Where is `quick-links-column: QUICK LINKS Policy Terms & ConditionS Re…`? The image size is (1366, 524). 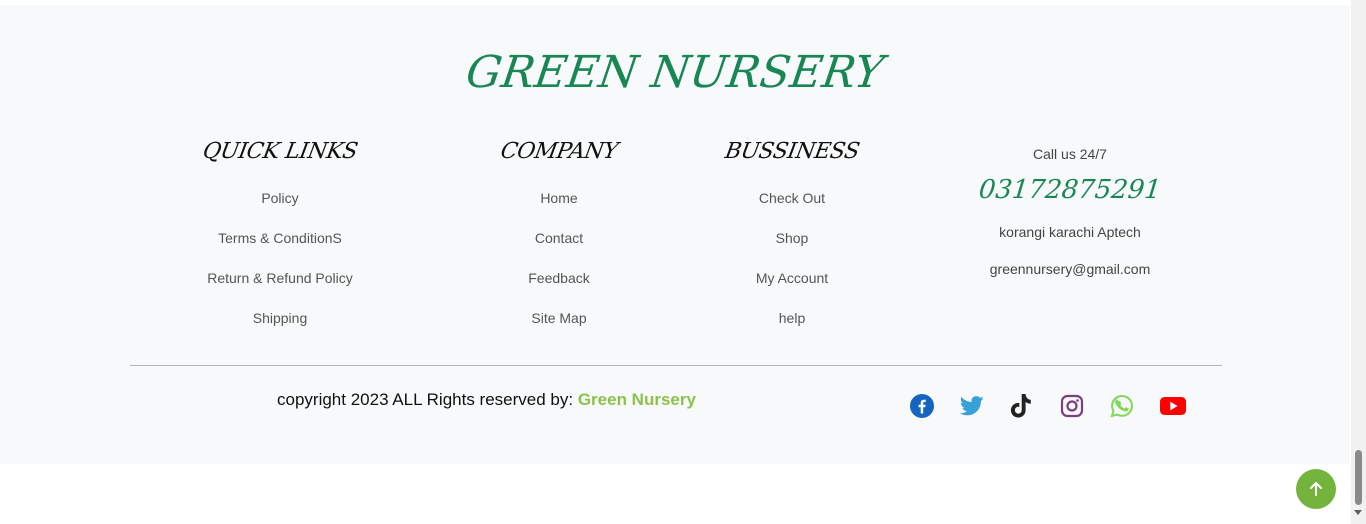 quick-links-column: QUICK LINKS Policy Terms & ConditionS Re… is located at coordinates (280, 241).